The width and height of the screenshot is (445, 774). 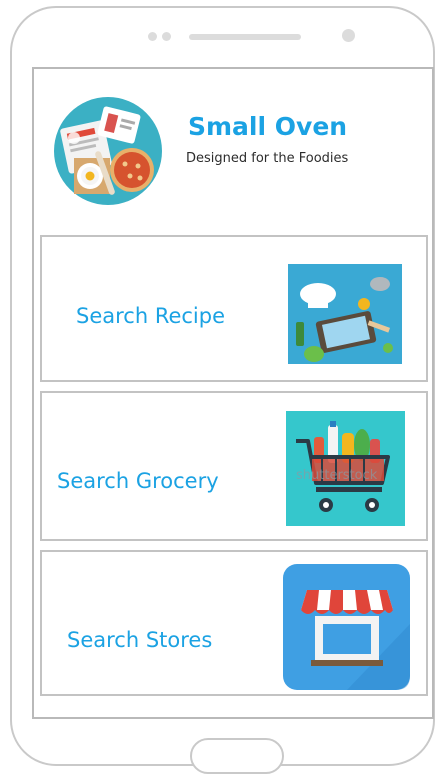 What do you see at coordinates (268, 126) in the screenshot?
I see `app-title: Small Oven` at bounding box center [268, 126].